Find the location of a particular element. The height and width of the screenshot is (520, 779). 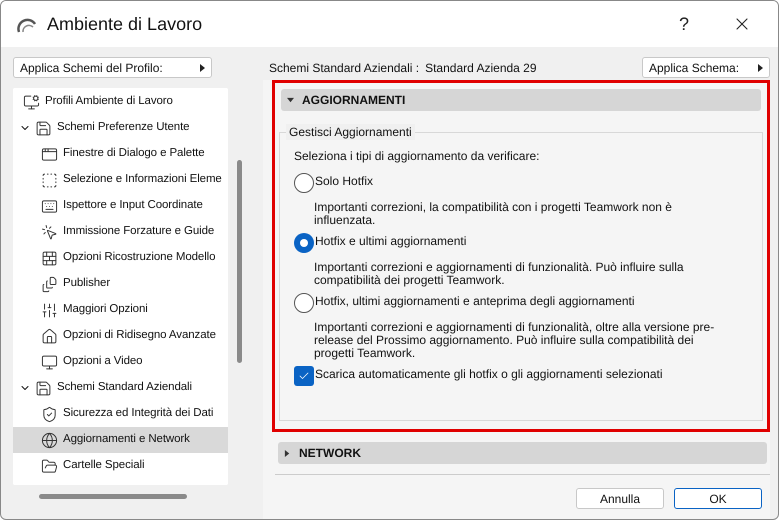

tree-item: Selezione e Informazioni Eleme is located at coordinates (120, 180).